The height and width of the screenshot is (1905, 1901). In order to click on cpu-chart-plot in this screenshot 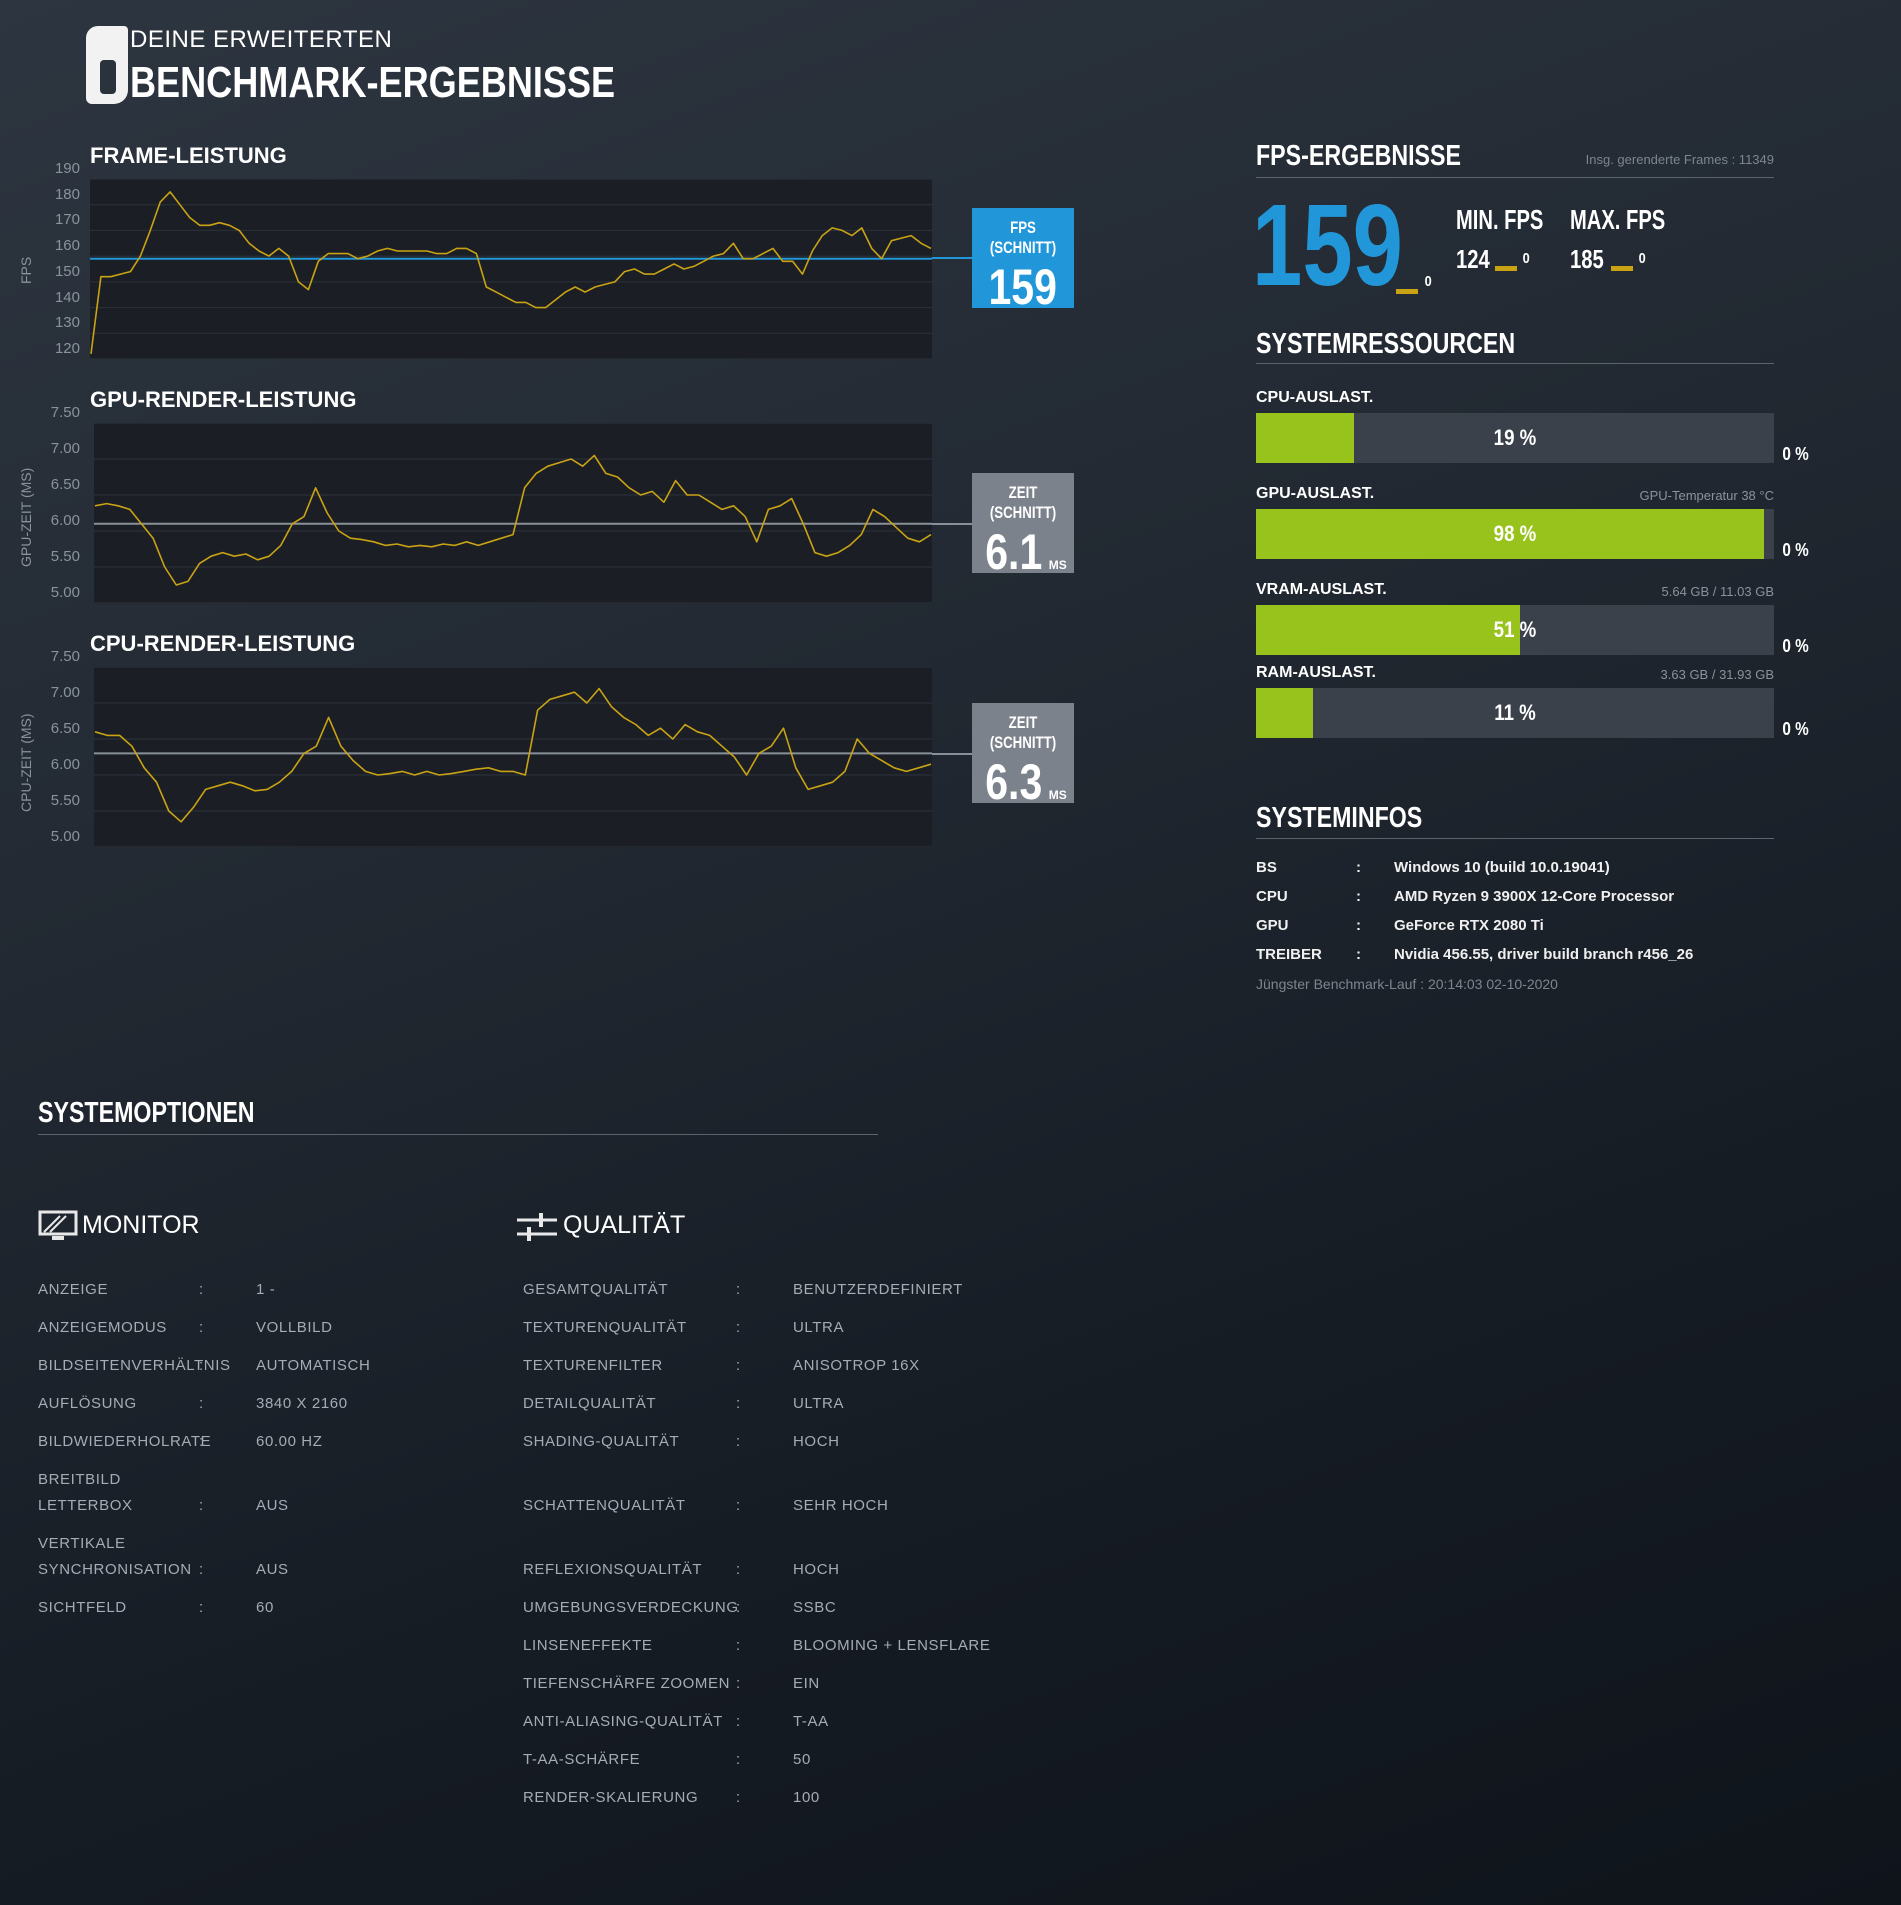, I will do `click(513, 757)`.